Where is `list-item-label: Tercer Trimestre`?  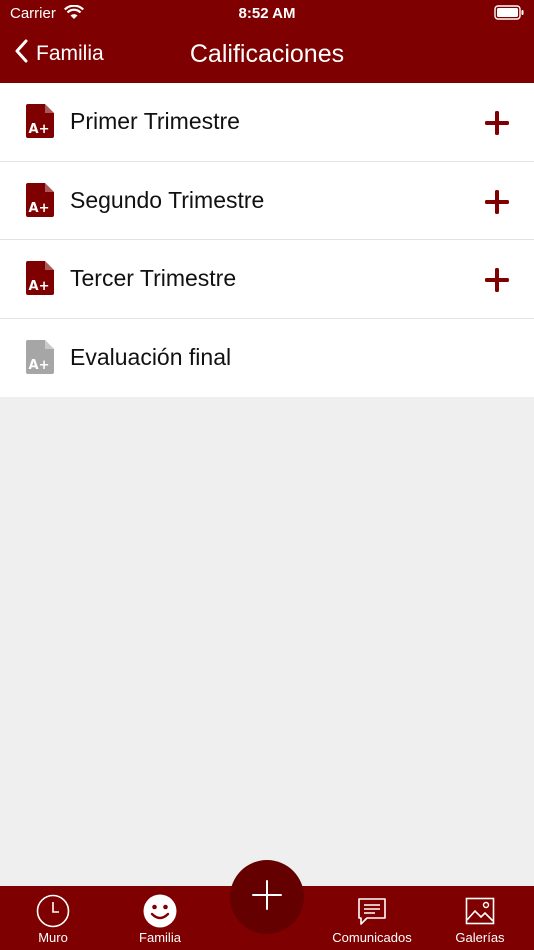
list-item-label: Tercer Trimestre is located at coordinates (153, 278).